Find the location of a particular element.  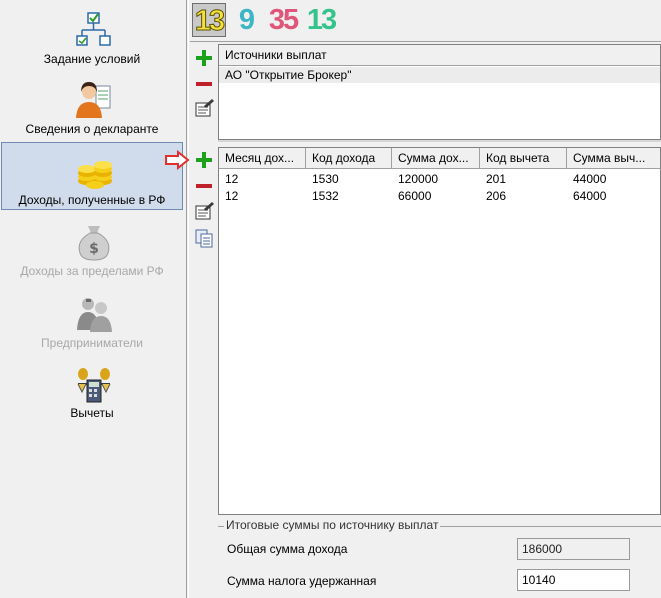

splitter is located at coordinates (439, 141).